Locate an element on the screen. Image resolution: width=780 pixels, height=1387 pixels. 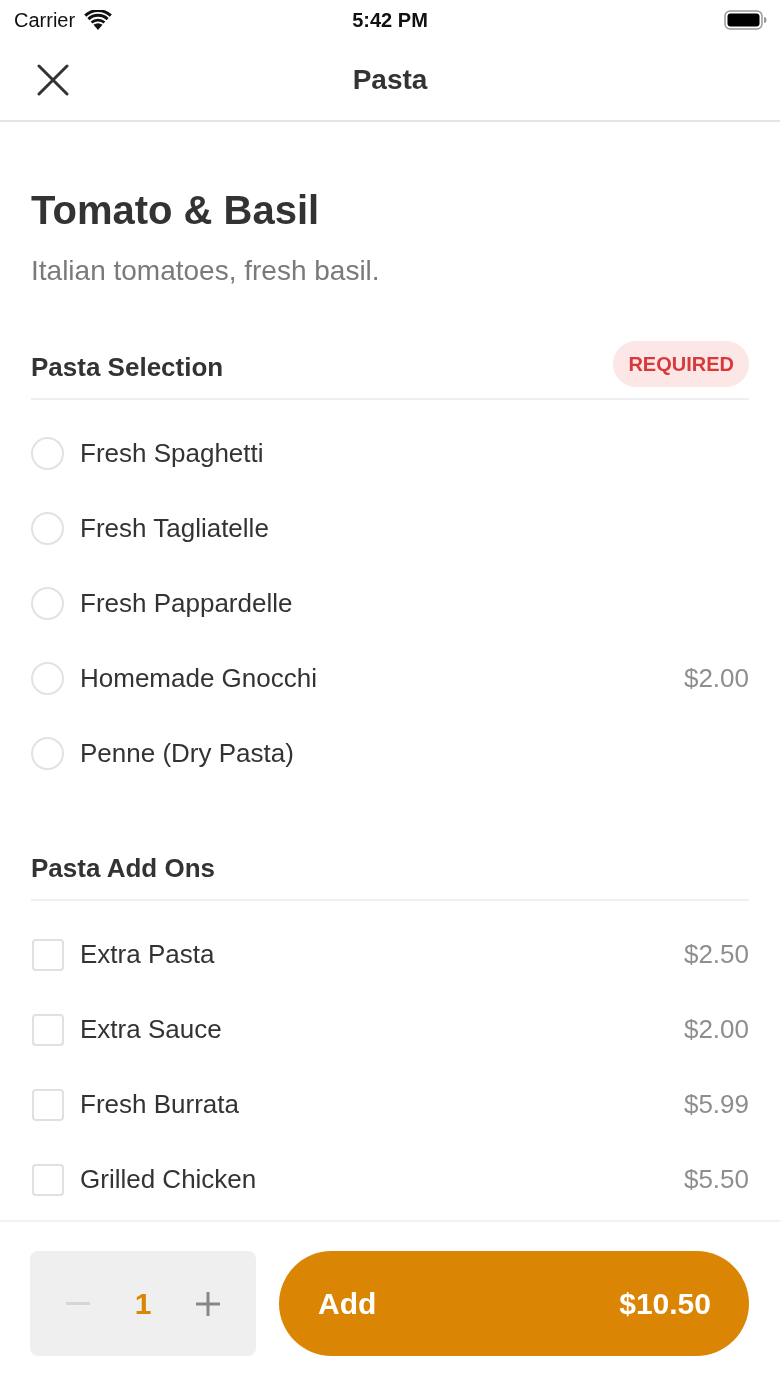
section-title: Pasta Add Ons is located at coordinates (123, 868).